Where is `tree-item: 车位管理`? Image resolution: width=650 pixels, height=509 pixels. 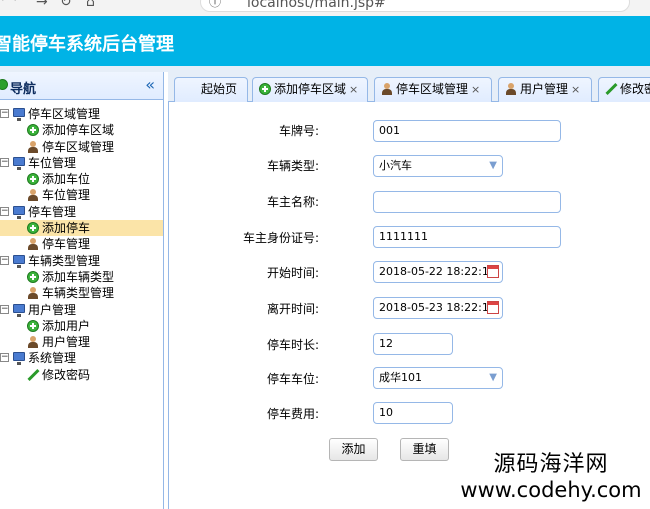
tree-item: 车位管理 is located at coordinates (81, 195).